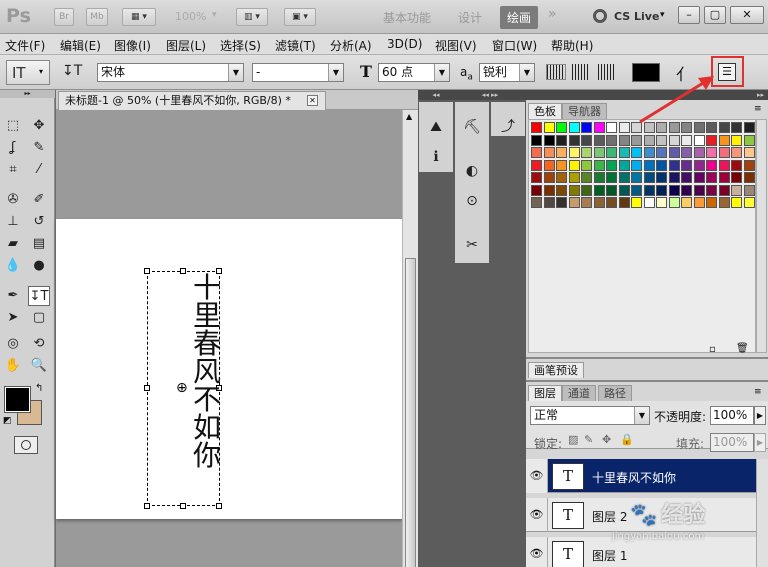 This screenshot has width=768, height=567. What do you see at coordinates (147, 506) in the screenshot?
I see `bbox-handle-bl` at bounding box center [147, 506].